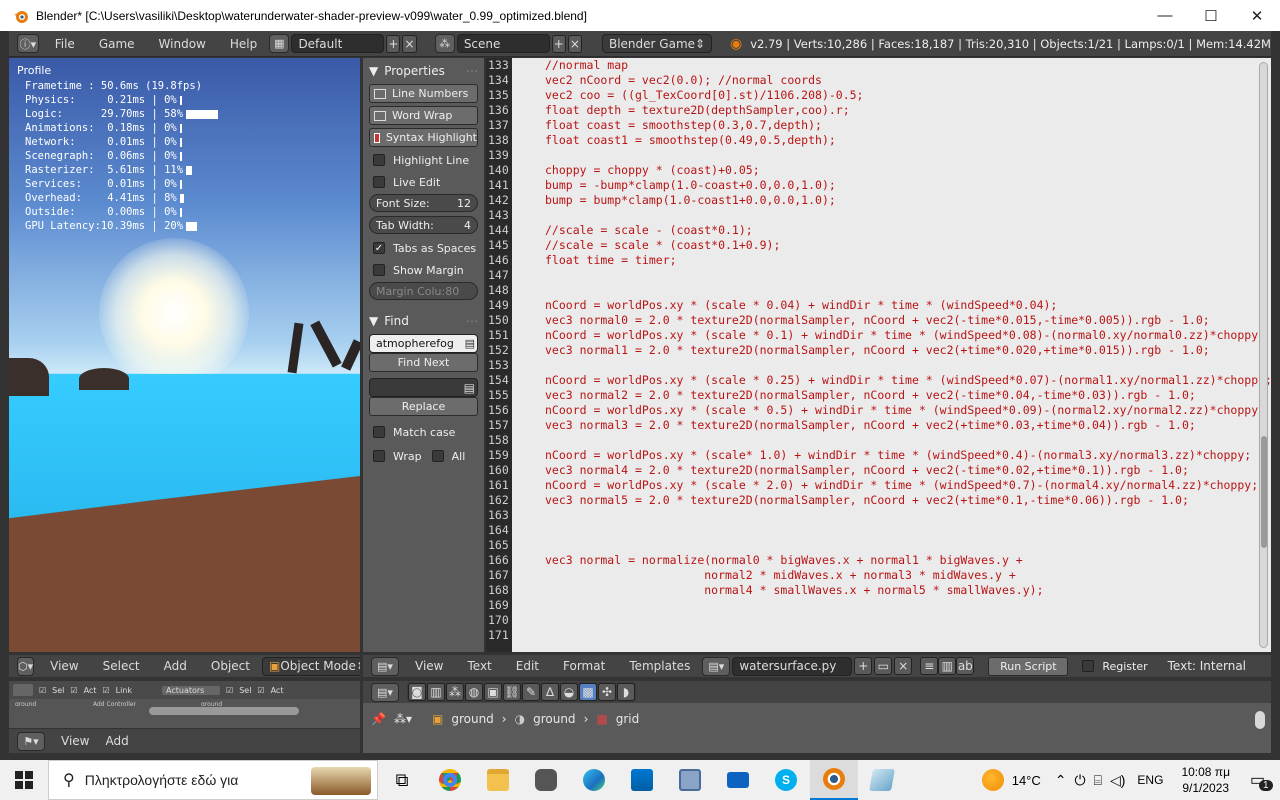 Image resolution: width=1280 pixels, height=800 pixels. Describe the element at coordinates (1061, 780) in the screenshot. I see `chevron-up-icon: ⌃` at that location.